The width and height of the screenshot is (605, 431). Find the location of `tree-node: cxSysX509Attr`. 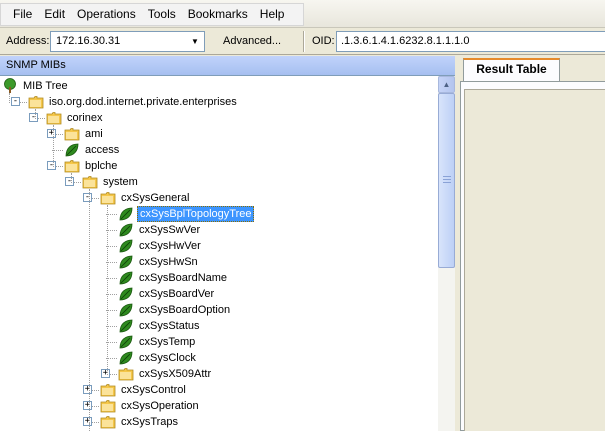

tree-node: cxSysX509Attr is located at coordinates (165, 374).